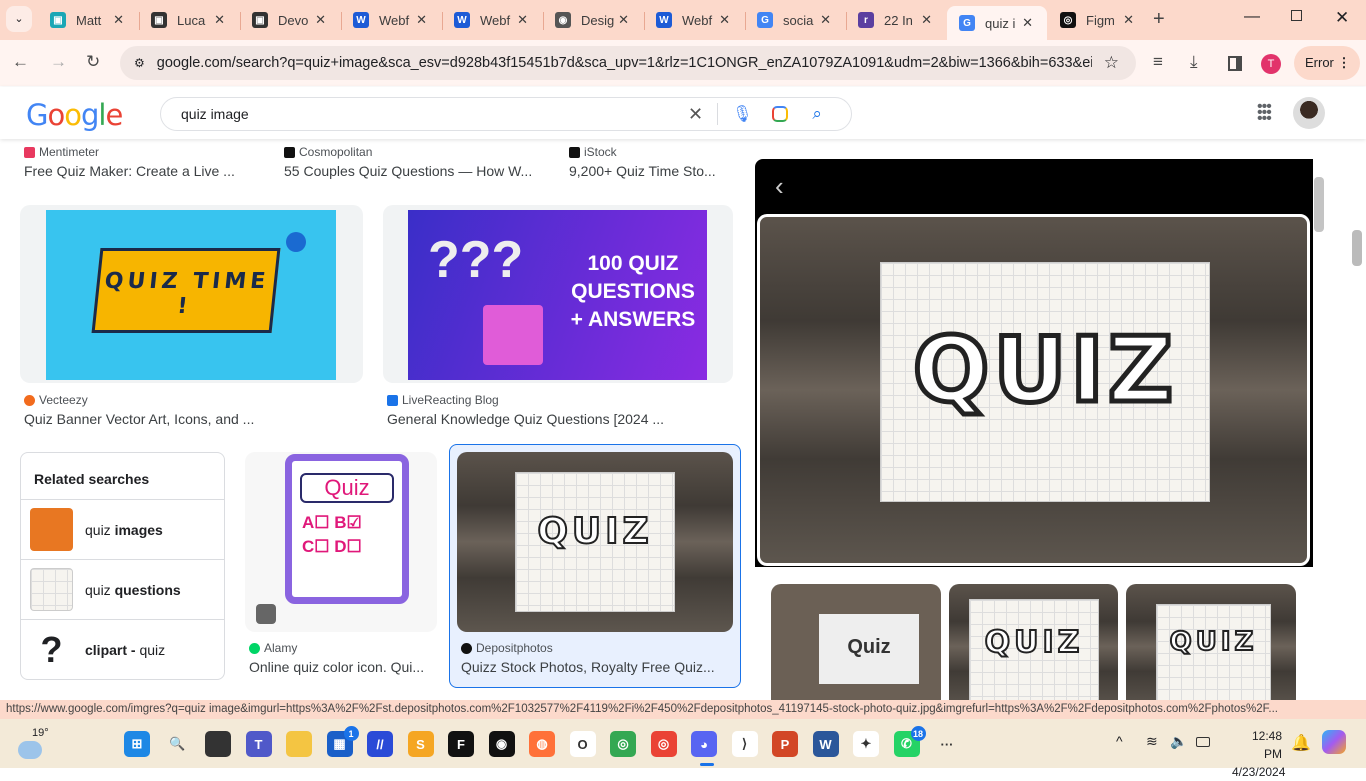 The height and width of the screenshot is (781, 1366). What do you see at coordinates (122, 589) in the screenshot?
I see `related-item: quiz questions` at bounding box center [122, 589].